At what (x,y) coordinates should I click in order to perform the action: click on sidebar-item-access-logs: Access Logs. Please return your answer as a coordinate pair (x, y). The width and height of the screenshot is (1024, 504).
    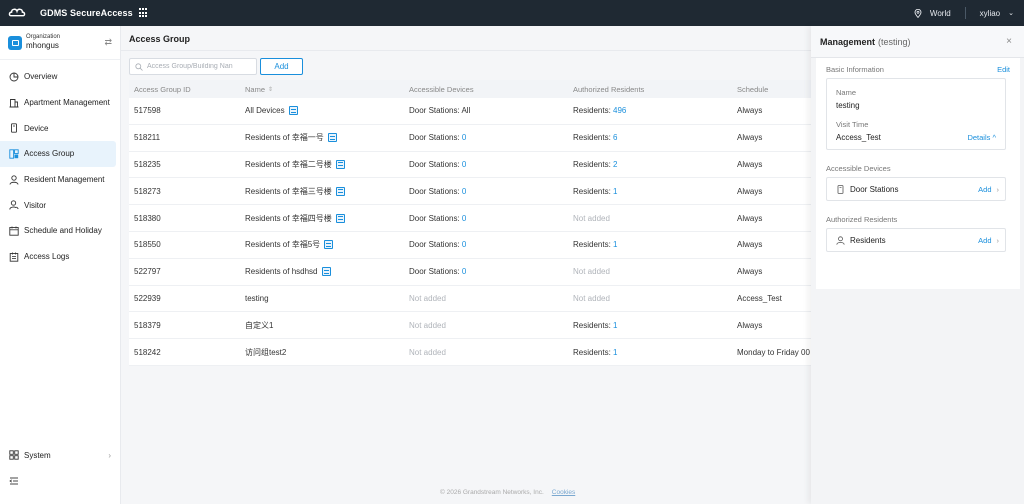
    Looking at the image, I should click on (60, 257).